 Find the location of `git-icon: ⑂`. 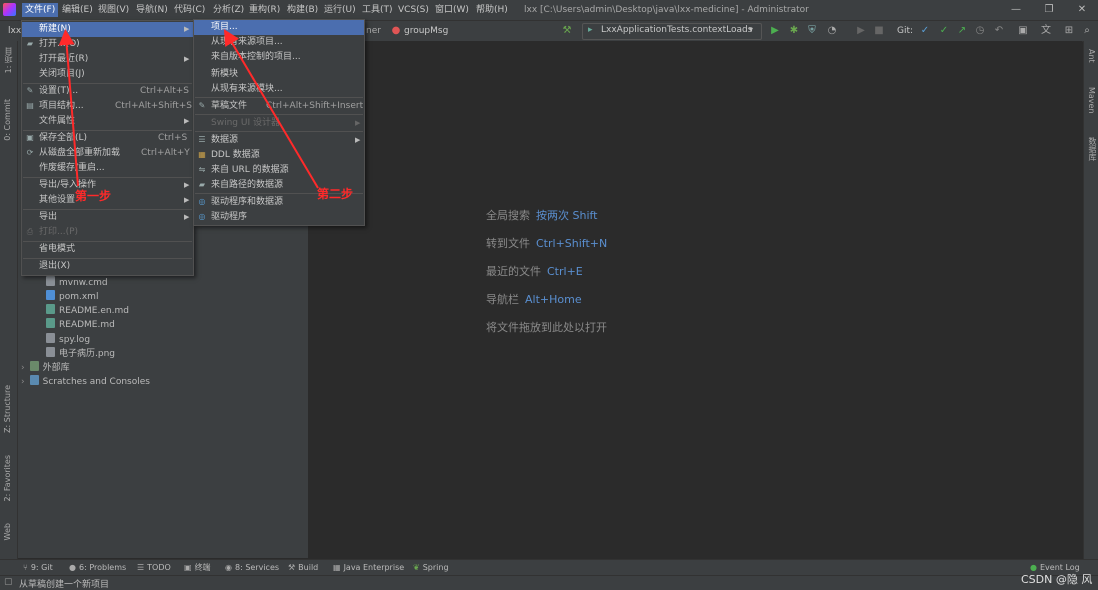

git-icon: ⑂ is located at coordinates (25, 567).